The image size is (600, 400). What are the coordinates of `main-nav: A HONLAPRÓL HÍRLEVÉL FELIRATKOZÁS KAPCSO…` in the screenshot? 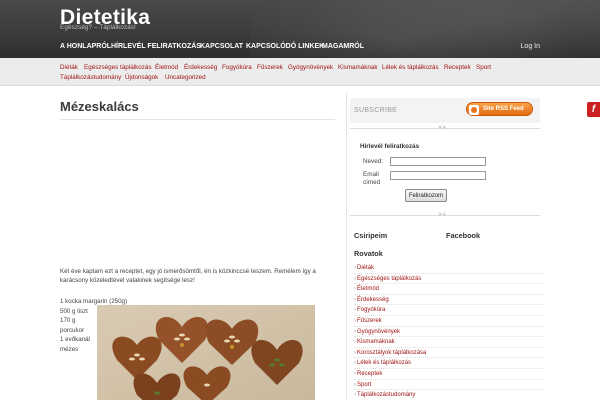 It's located at (300, 47).